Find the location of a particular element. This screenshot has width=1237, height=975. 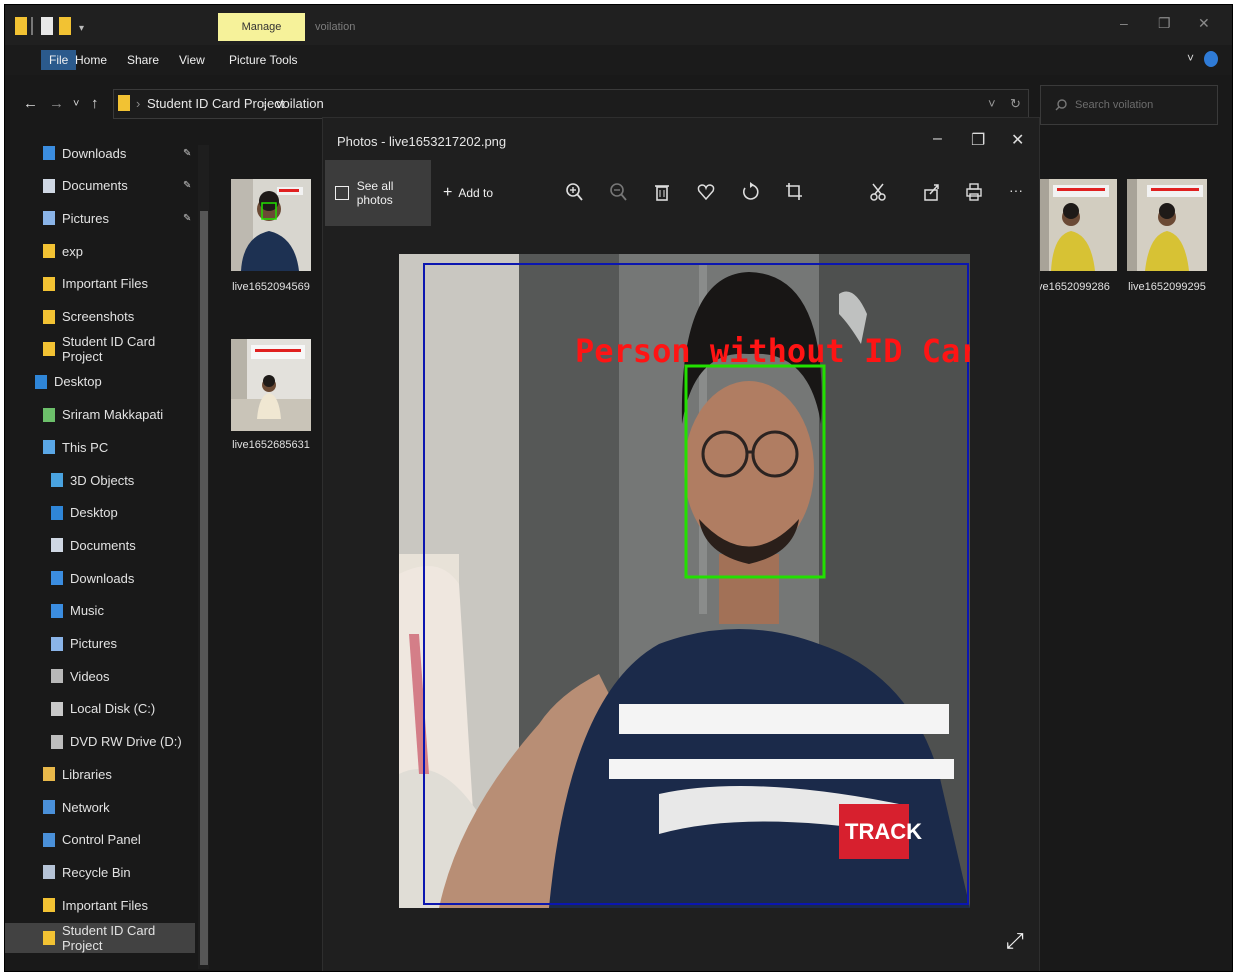

help-icon is located at coordinates (1211, 59).